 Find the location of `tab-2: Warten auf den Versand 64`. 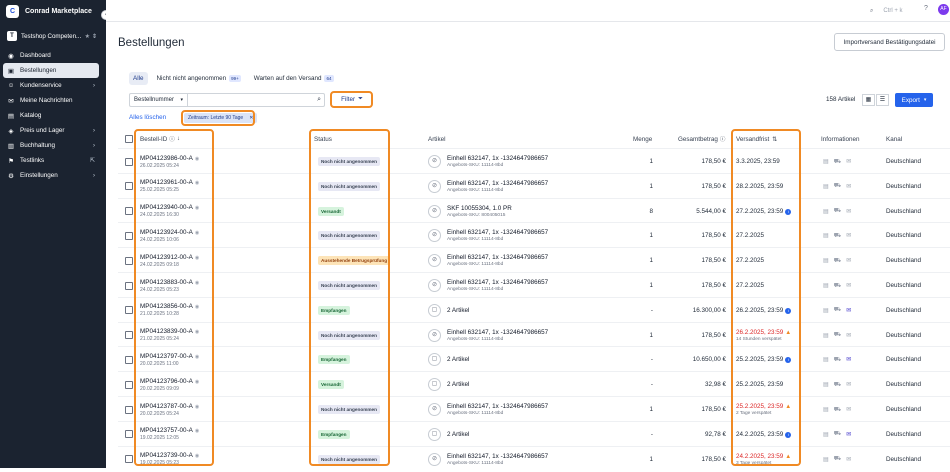

tab-2: Warten auf den Versand 64 is located at coordinates (294, 78).